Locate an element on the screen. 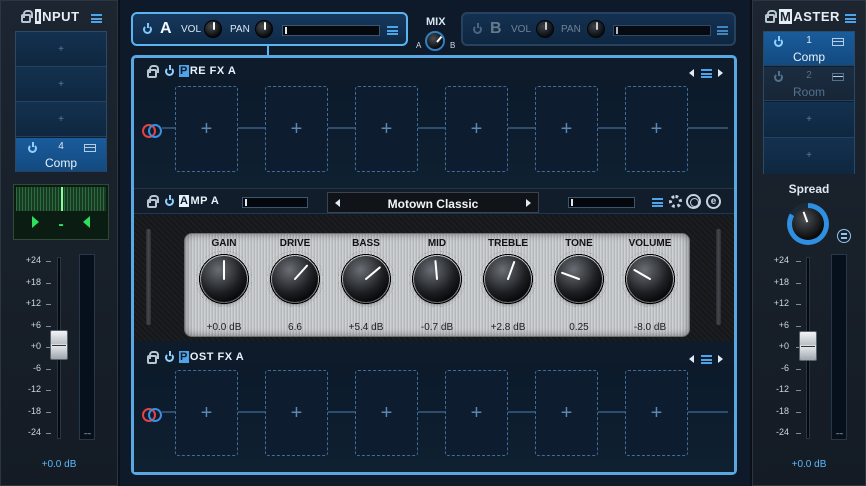 The height and width of the screenshot is (486, 866). slot-number: 2 is located at coordinates (809, 75).